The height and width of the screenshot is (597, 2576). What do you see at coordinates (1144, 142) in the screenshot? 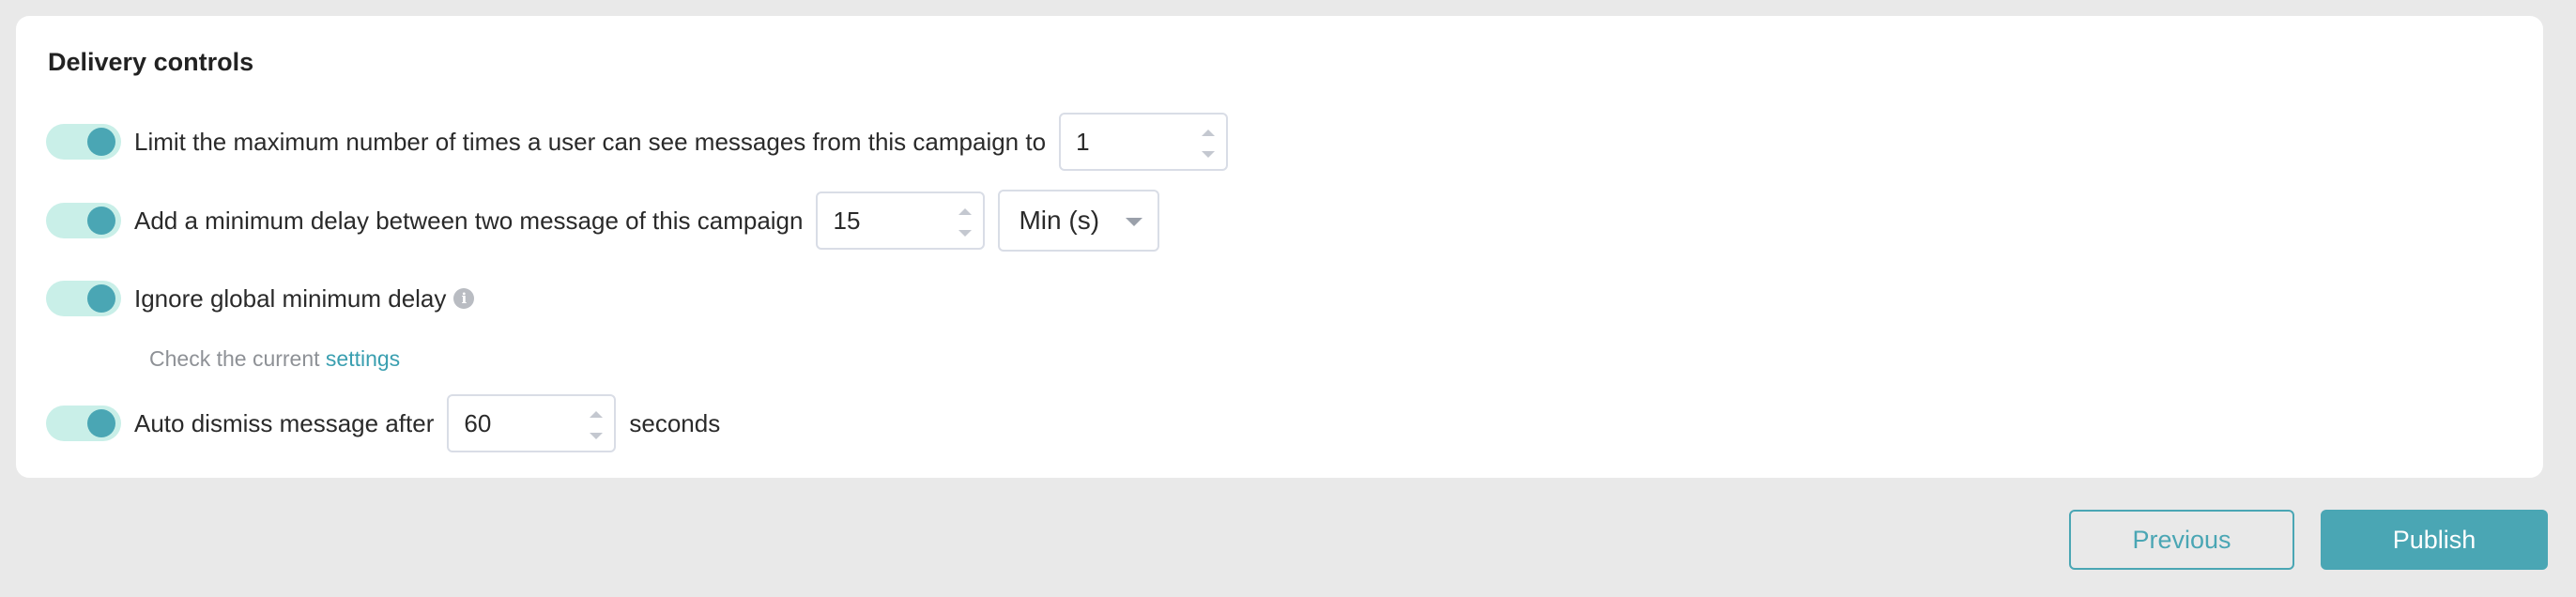
I see `max-views-input: 1` at bounding box center [1144, 142].